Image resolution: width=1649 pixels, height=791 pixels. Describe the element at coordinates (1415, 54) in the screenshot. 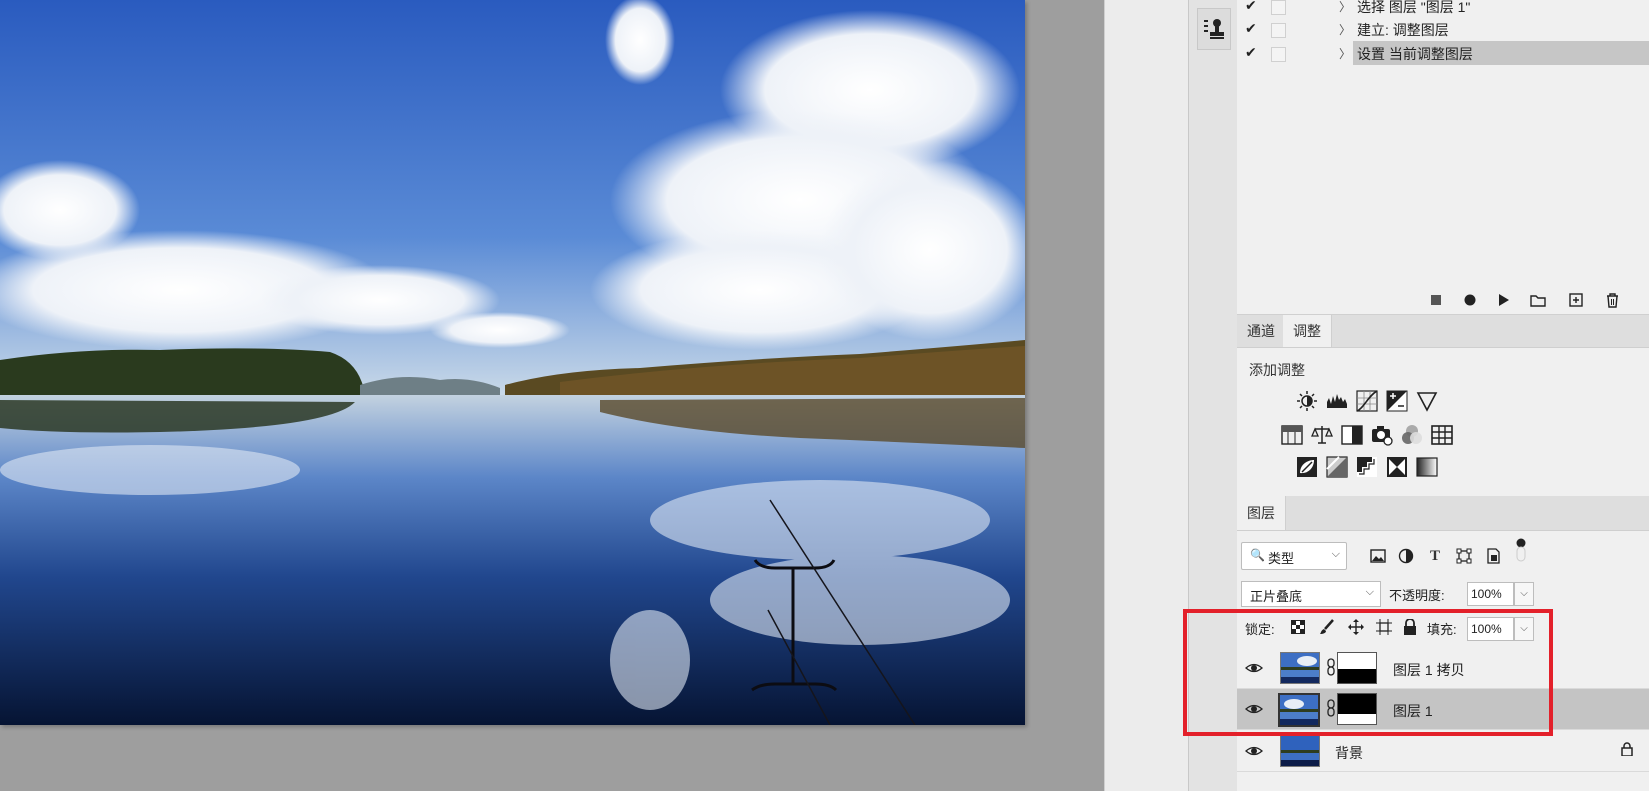

I see `action-step-label: 设置 当前调整图层` at that location.